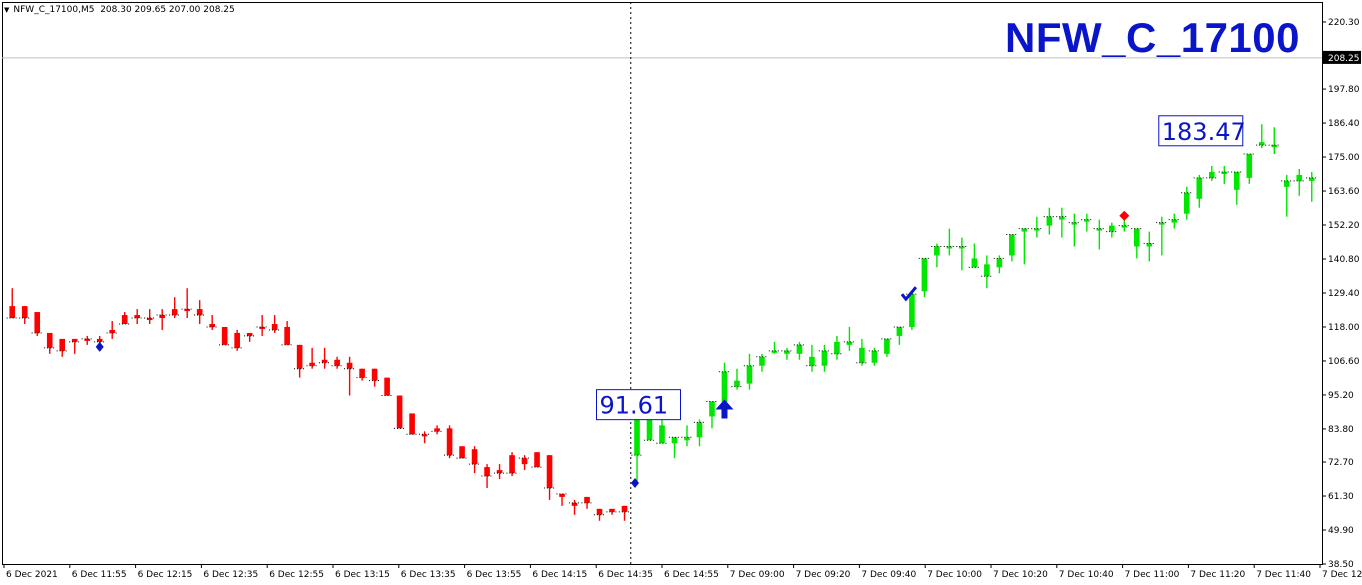  Describe the element at coordinates (1204, 132) in the screenshot. I see `price-annotation-label: 183.47` at that location.